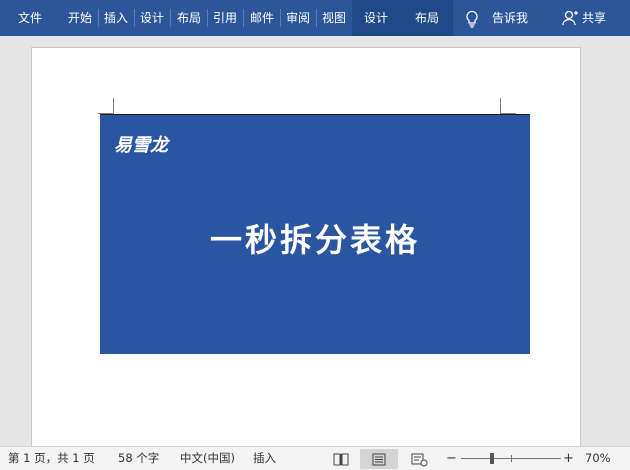 This screenshot has width=630, height=470. Describe the element at coordinates (262, 18) in the screenshot. I see `tab-mailings: 邮件` at that location.